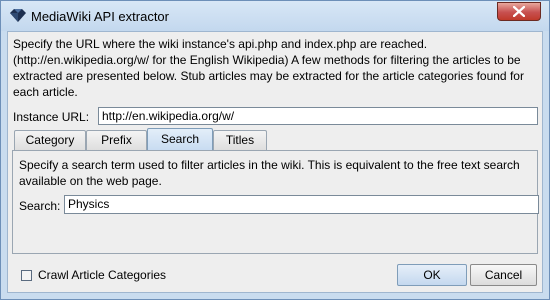 The width and height of the screenshot is (550, 300). Describe the element at coordinates (100, 16) in the screenshot. I see `window-title: MediaWiki API extractor` at that location.